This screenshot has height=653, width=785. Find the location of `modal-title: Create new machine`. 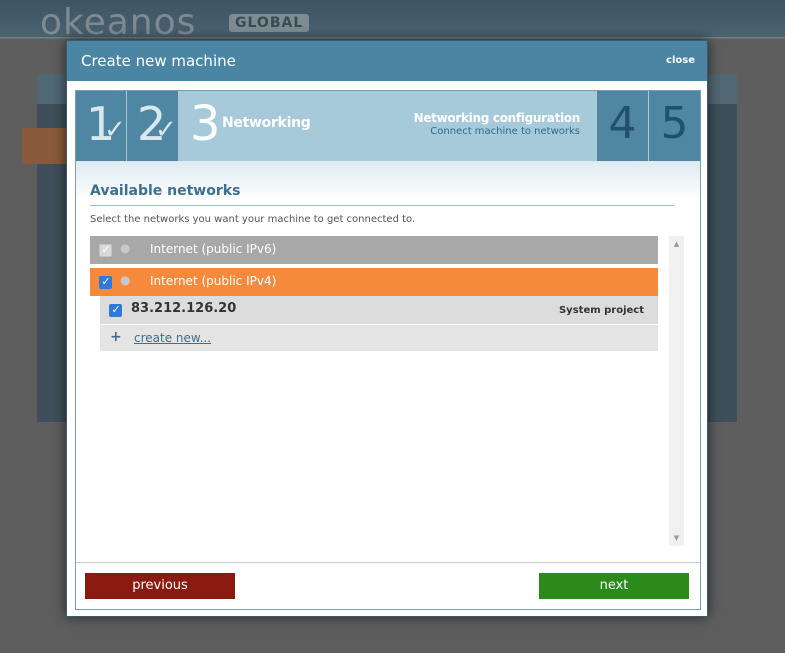

modal-title: Create new machine is located at coordinates (158, 61).